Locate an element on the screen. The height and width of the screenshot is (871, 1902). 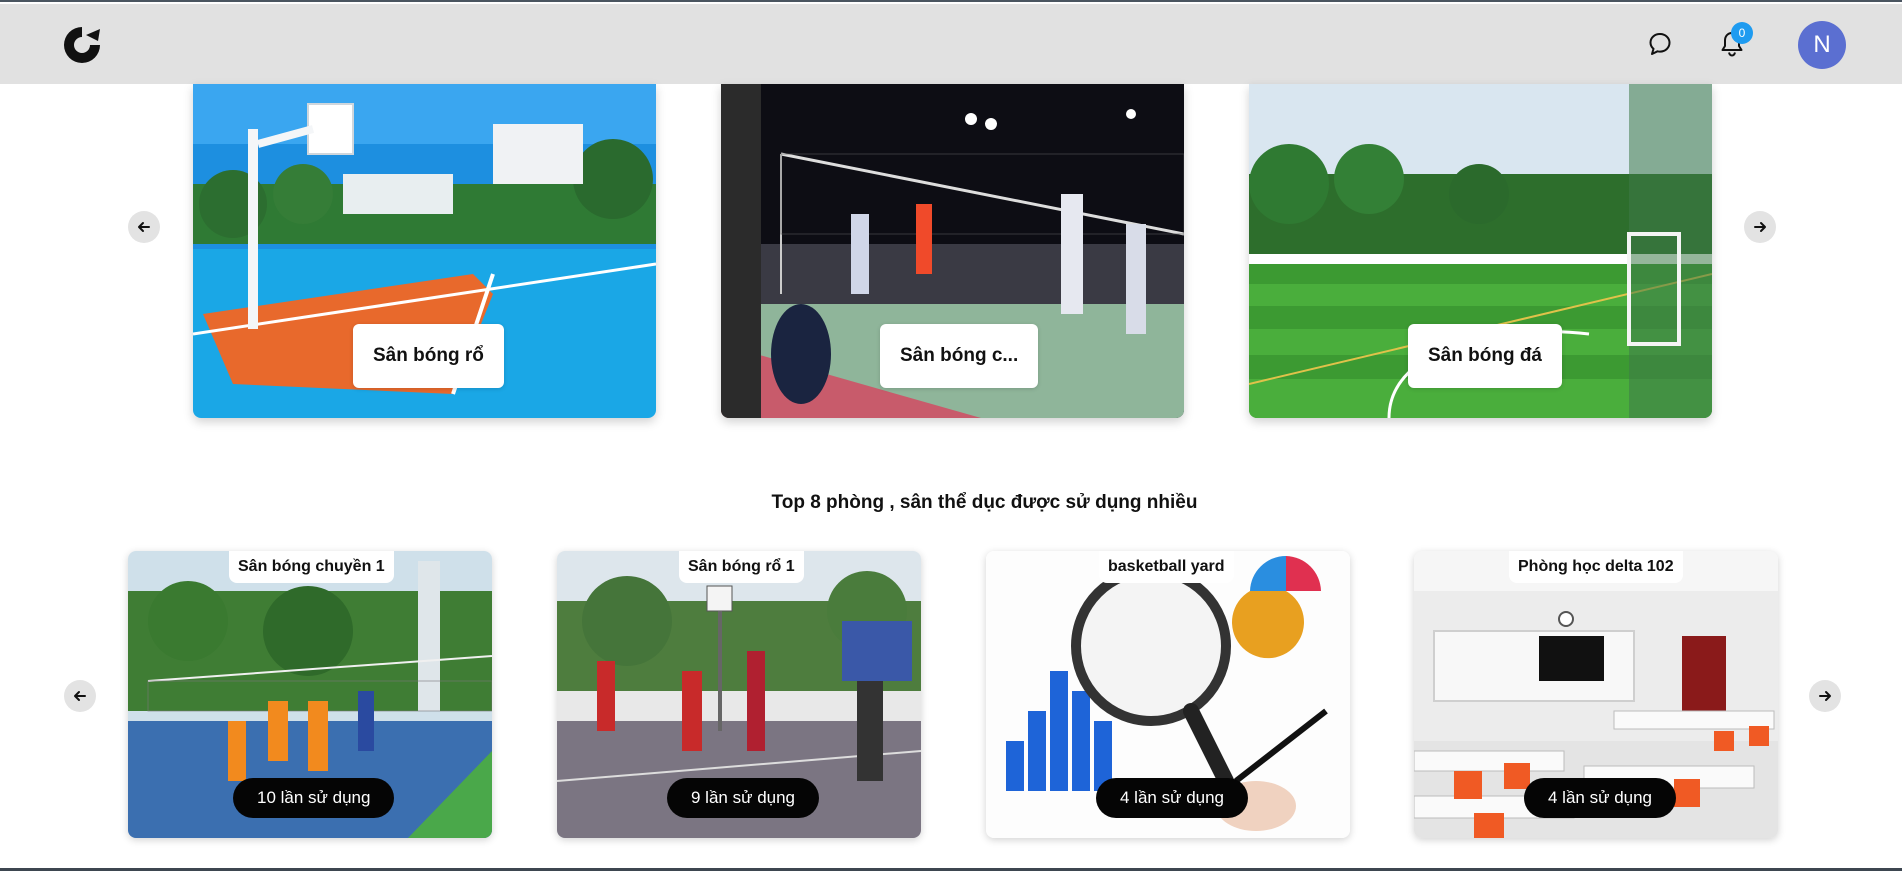
chat-button is located at coordinates (1660, 44).